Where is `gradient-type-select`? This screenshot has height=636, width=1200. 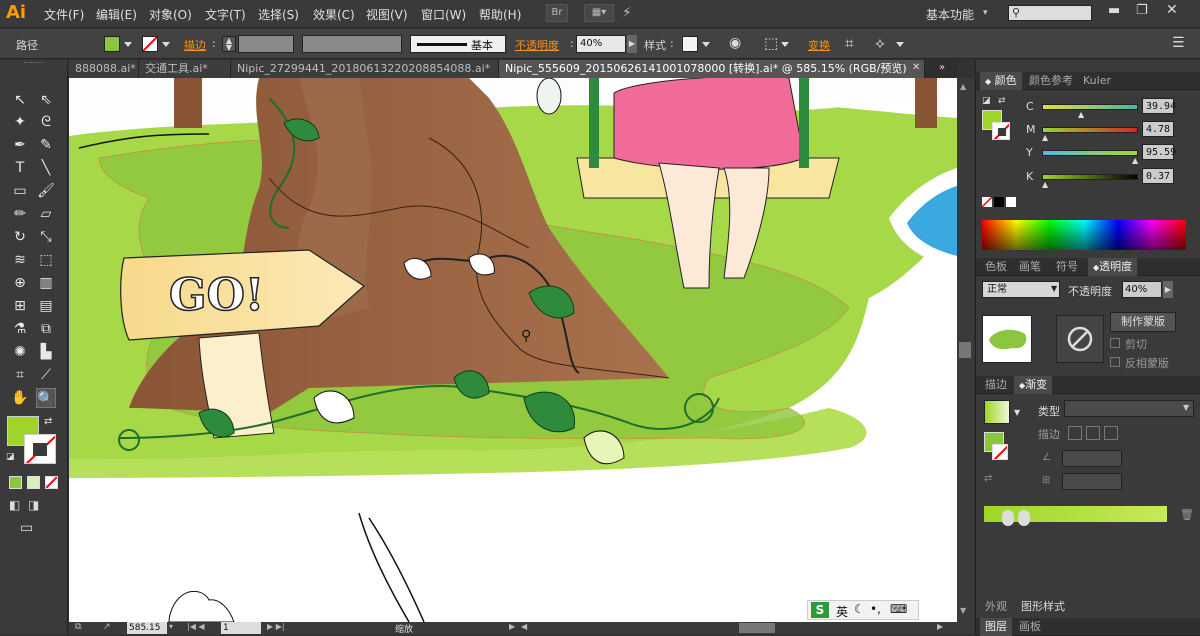
gradient-type-select is located at coordinates (1129, 408).